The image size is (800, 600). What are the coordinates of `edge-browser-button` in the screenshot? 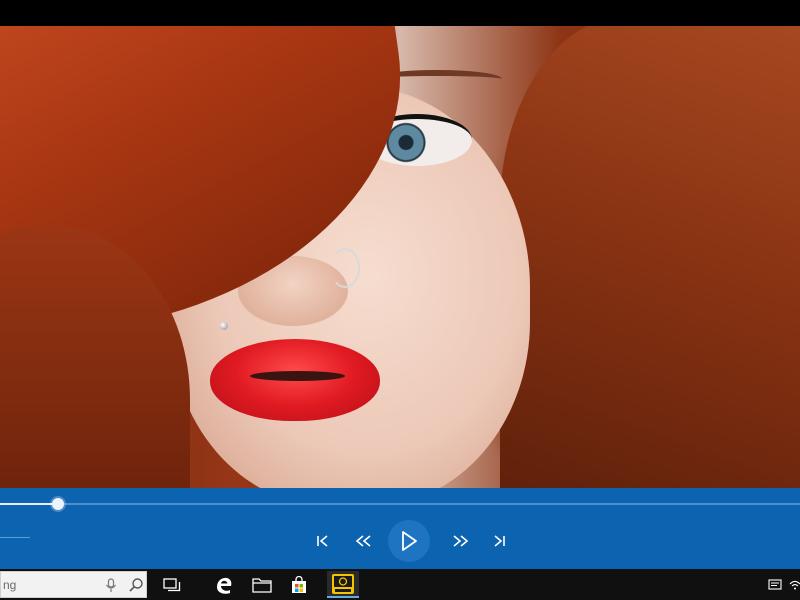 It's located at (224, 584).